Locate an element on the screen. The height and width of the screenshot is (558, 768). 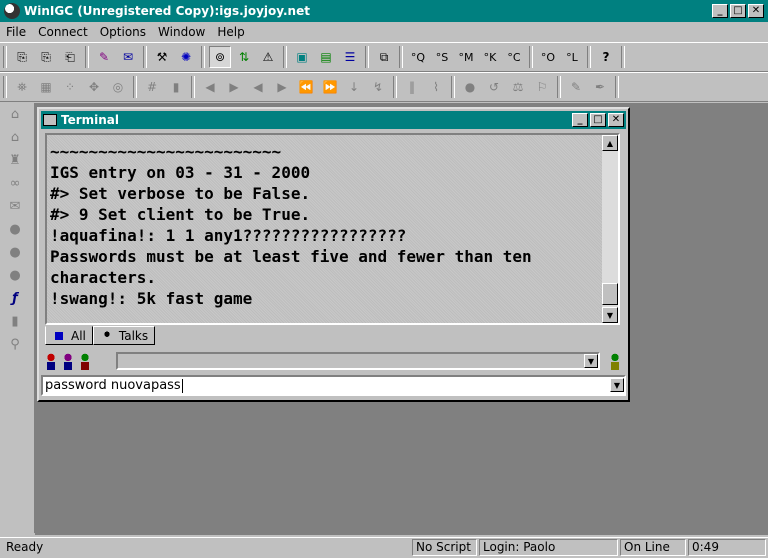
window-controls: _ □ ✕ is located at coordinates (738, 11).